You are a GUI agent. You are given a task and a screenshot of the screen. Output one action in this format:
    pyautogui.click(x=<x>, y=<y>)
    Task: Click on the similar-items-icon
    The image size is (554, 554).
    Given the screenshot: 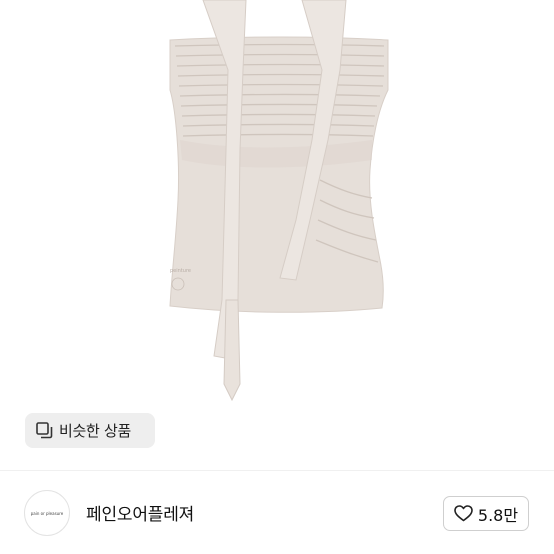 What is the action you would take?
    pyautogui.click(x=44, y=430)
    